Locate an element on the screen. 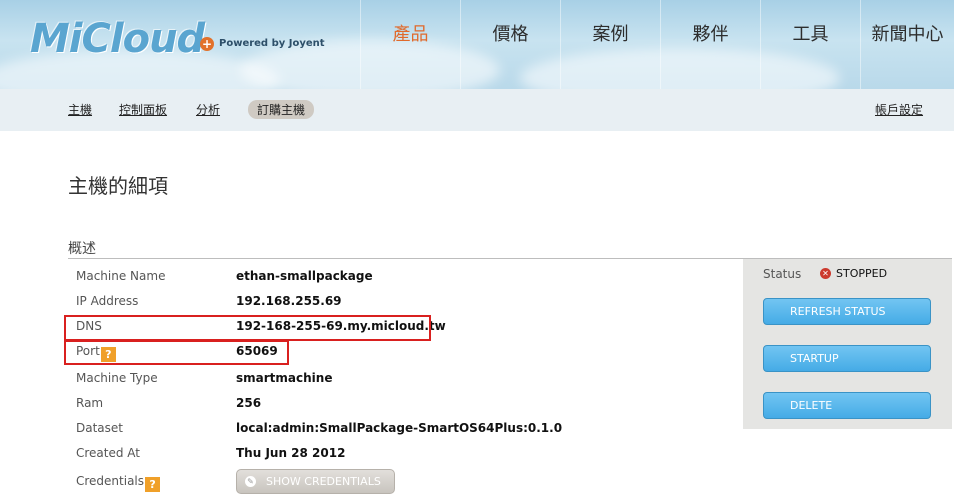 The height and width of the screenshot is (500, 954). machine-type-value: smartmachine is located at coordinates (284, 378).